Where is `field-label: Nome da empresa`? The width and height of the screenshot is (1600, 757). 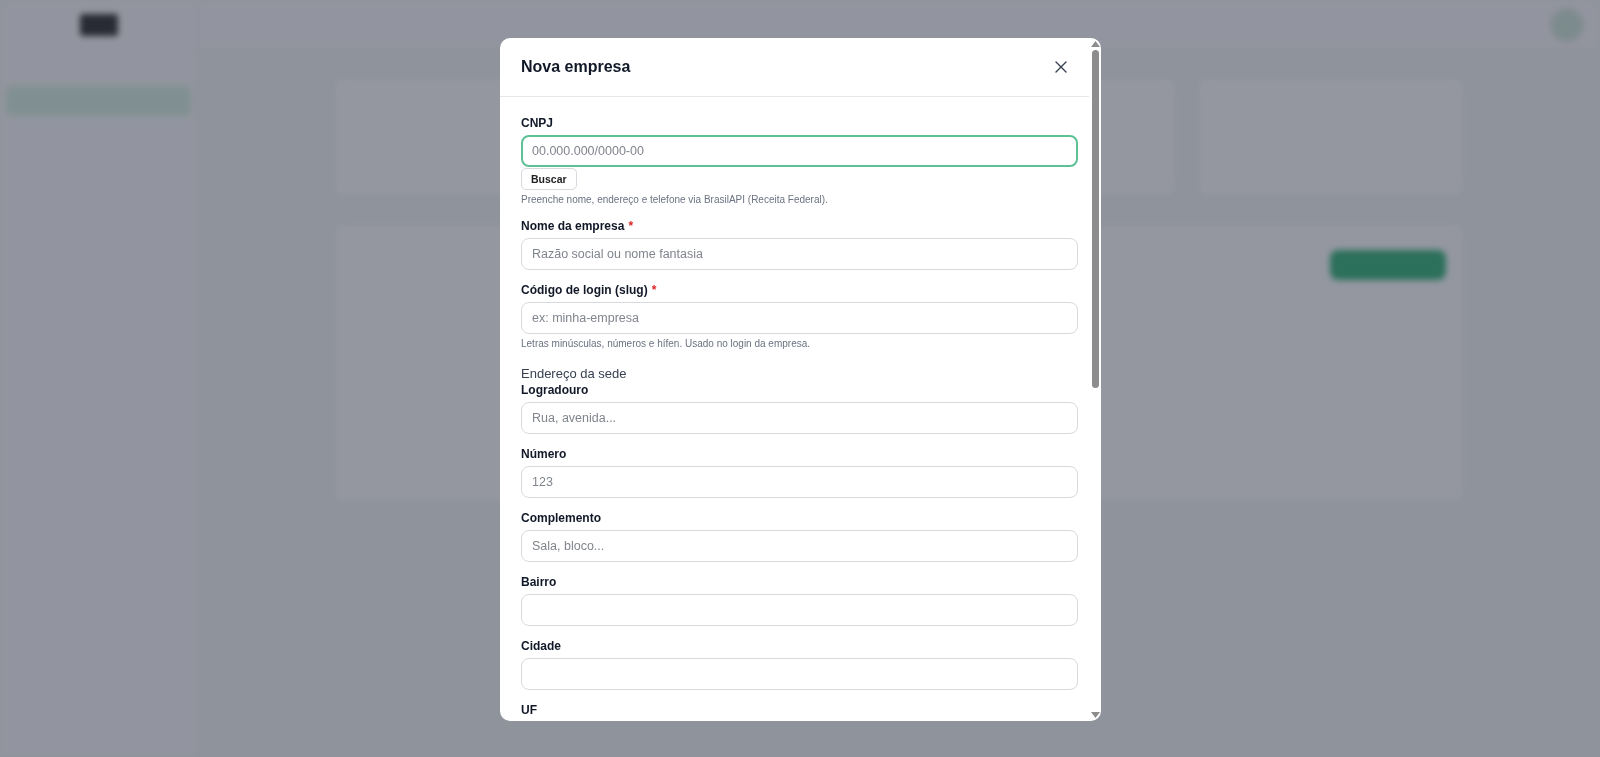 field-label: Nome da empresa is located at coordinates (573, 226).